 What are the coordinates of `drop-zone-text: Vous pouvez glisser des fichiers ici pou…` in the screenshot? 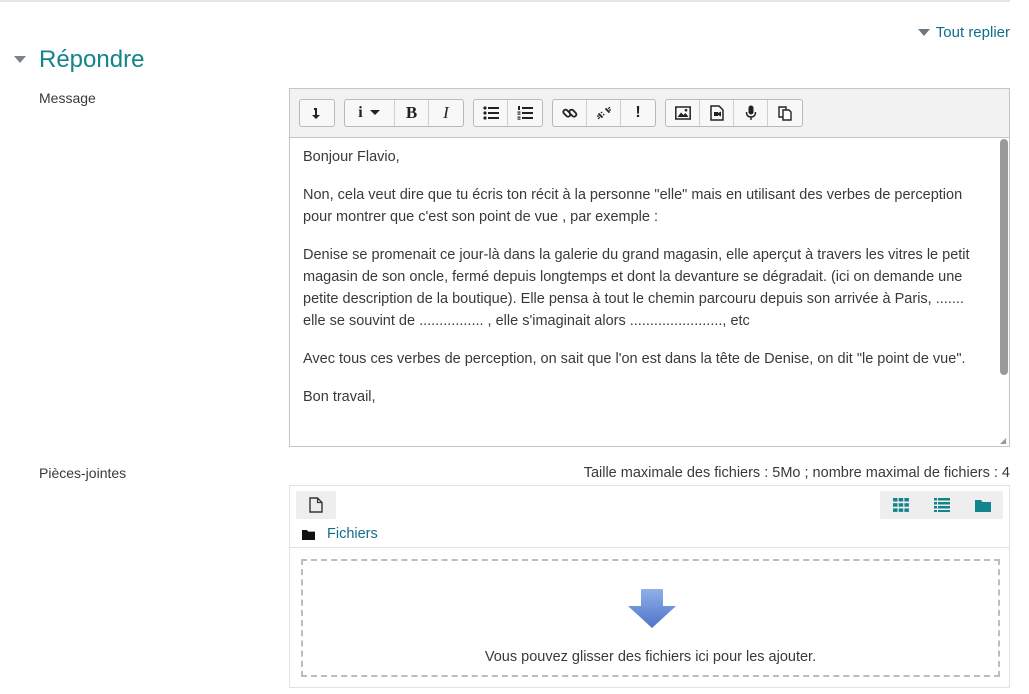 It's located at (650, 657).